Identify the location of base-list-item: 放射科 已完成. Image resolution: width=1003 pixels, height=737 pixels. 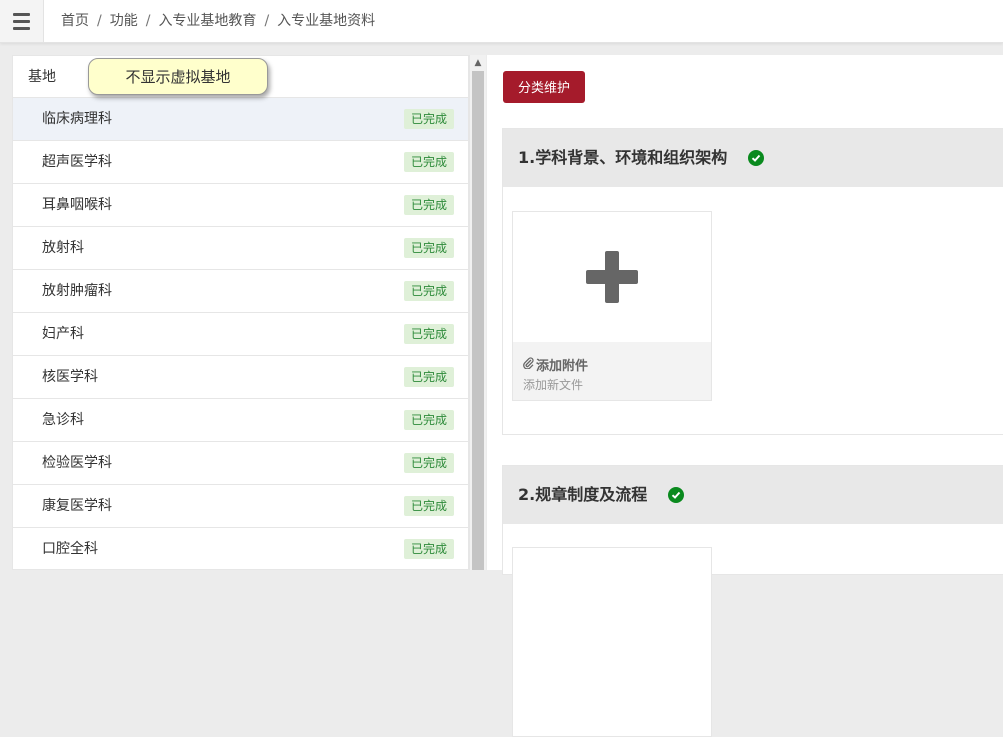
(240, 248).